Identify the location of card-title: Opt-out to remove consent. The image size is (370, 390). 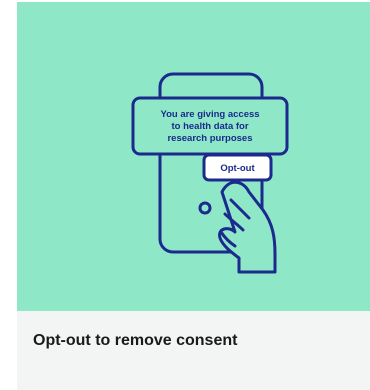
(135, 341).